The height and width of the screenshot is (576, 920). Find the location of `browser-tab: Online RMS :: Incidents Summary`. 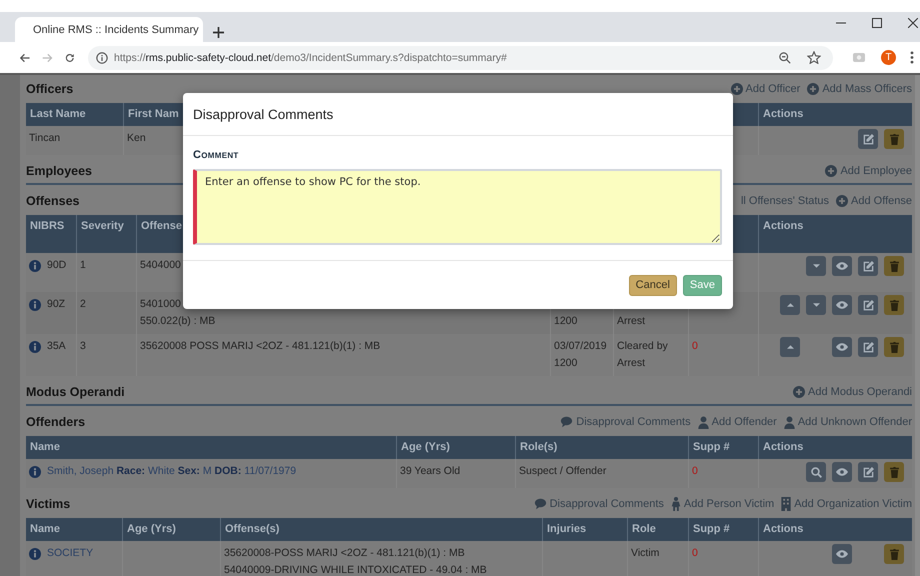

browser-tab: Online RMS :: Incidents Summary is located at coordinates (109, 29).